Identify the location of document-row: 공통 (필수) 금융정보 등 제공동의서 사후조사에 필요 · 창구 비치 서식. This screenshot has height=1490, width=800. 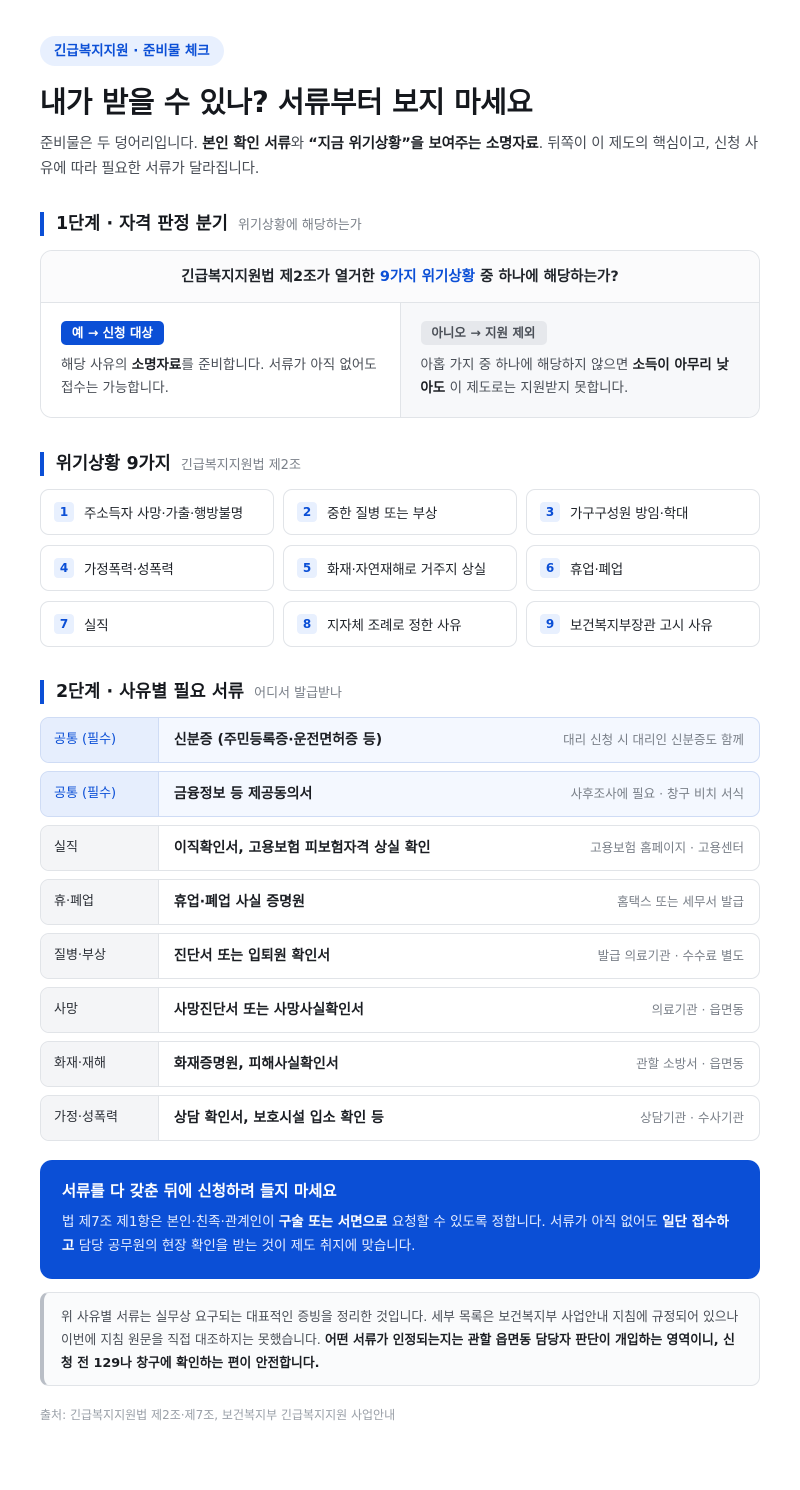
(400, 794).